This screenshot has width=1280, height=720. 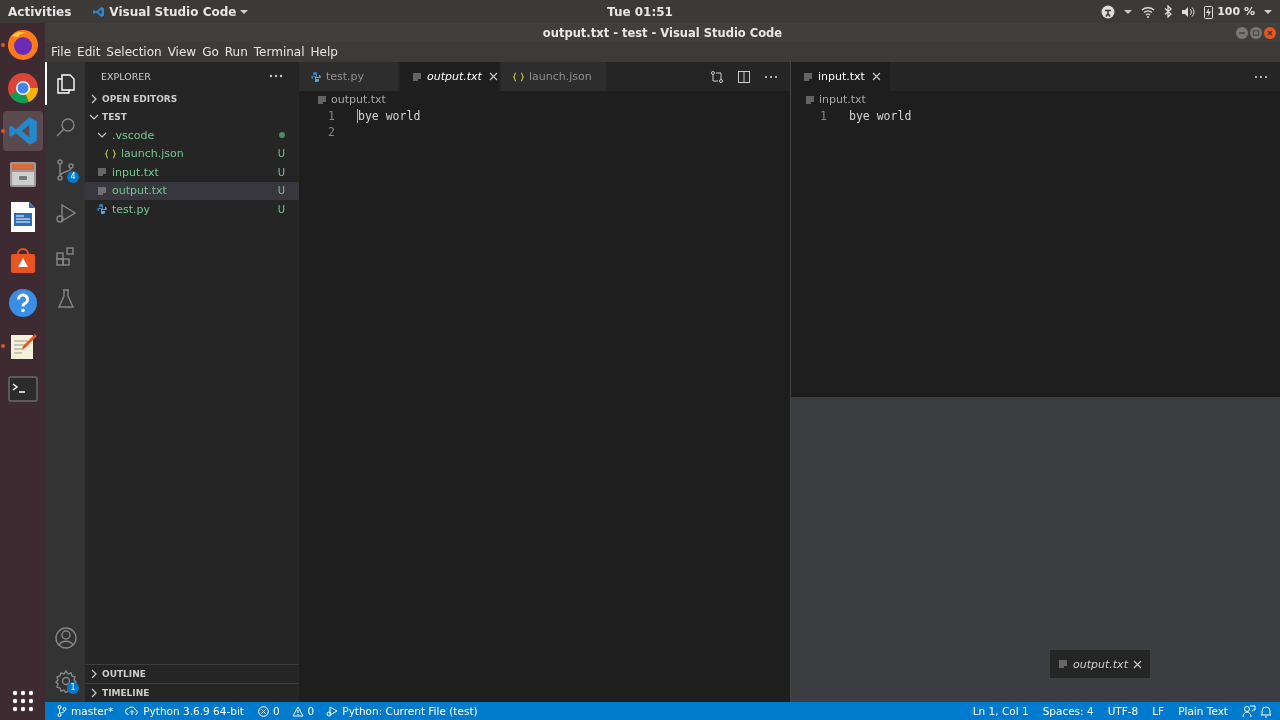 What do you see at coordinates (880, 116) in the screenshot?
I see `code-line: bye world` at bounding box center [880, 116].